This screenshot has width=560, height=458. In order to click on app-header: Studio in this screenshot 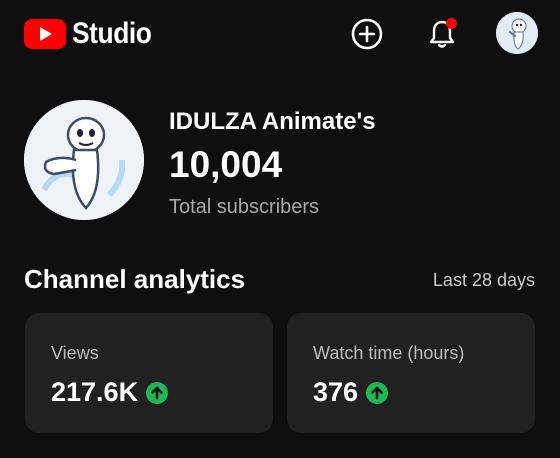, I will do `click(280, 34)`.